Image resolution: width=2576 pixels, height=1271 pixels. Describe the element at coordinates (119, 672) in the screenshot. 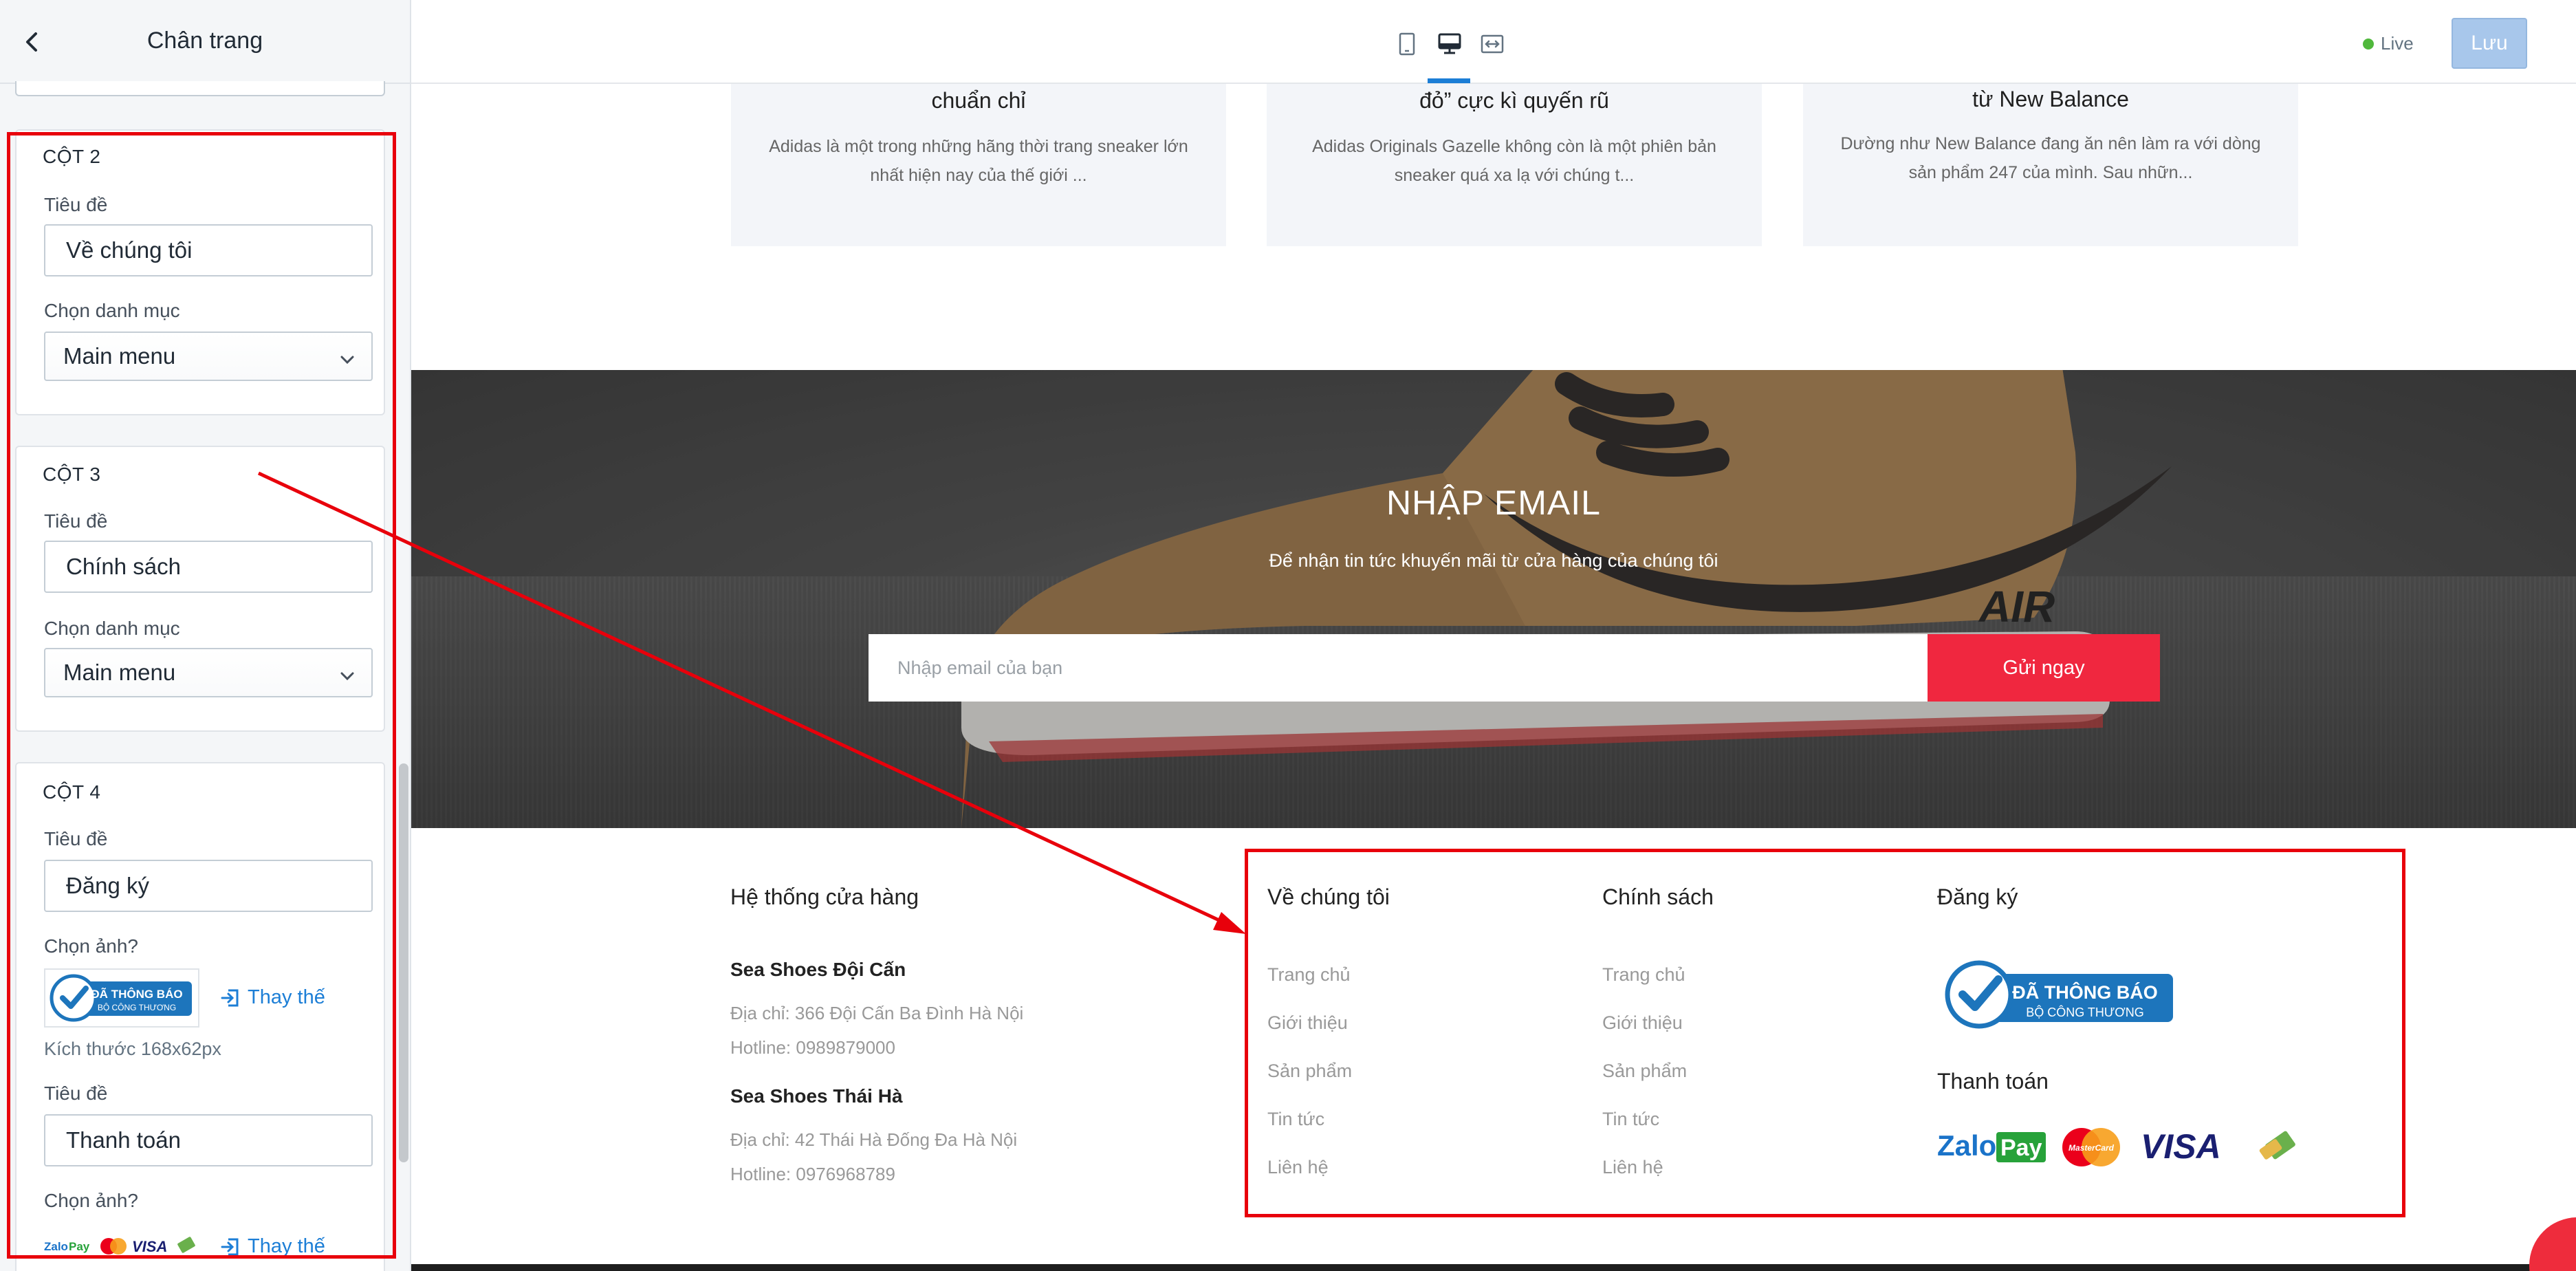

I see `column-3-menu-value: Main menu` at that location.